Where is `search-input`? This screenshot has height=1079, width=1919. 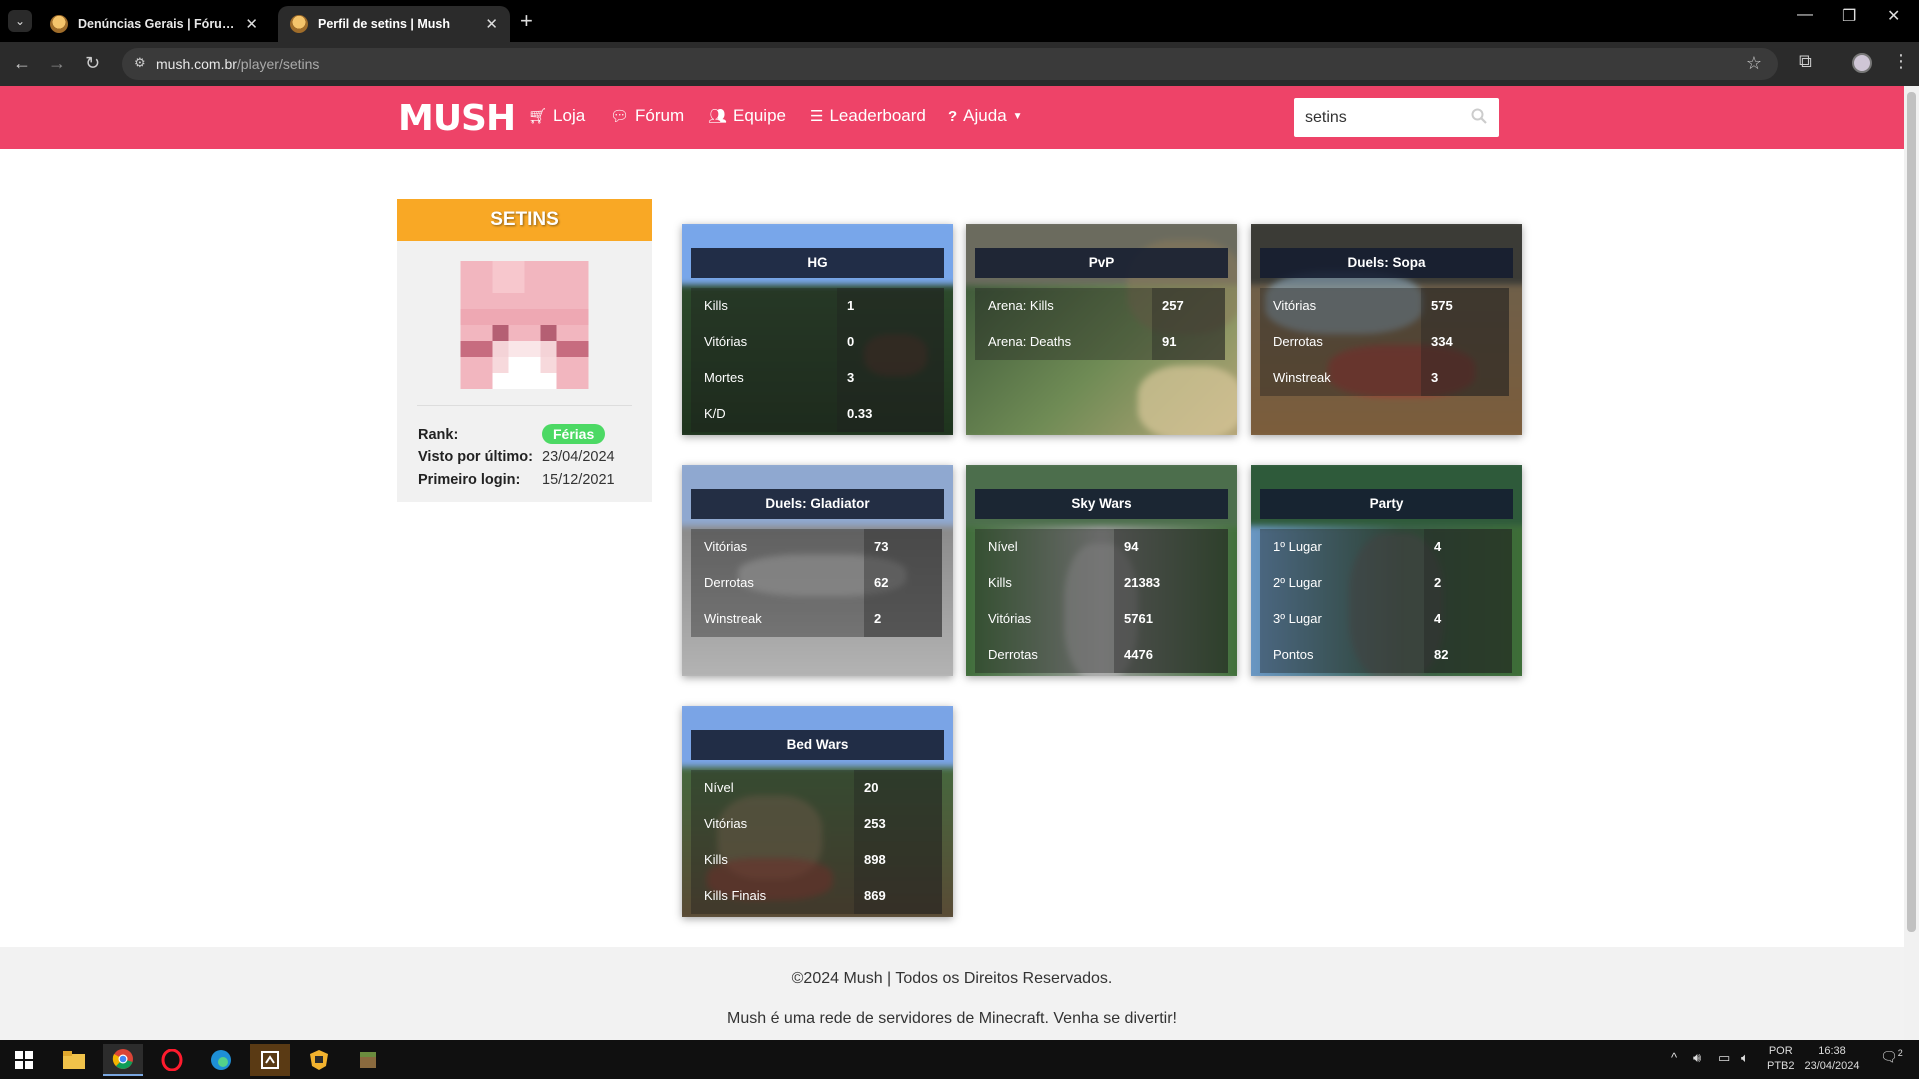 search-input is located at coordinates (1379, 117).